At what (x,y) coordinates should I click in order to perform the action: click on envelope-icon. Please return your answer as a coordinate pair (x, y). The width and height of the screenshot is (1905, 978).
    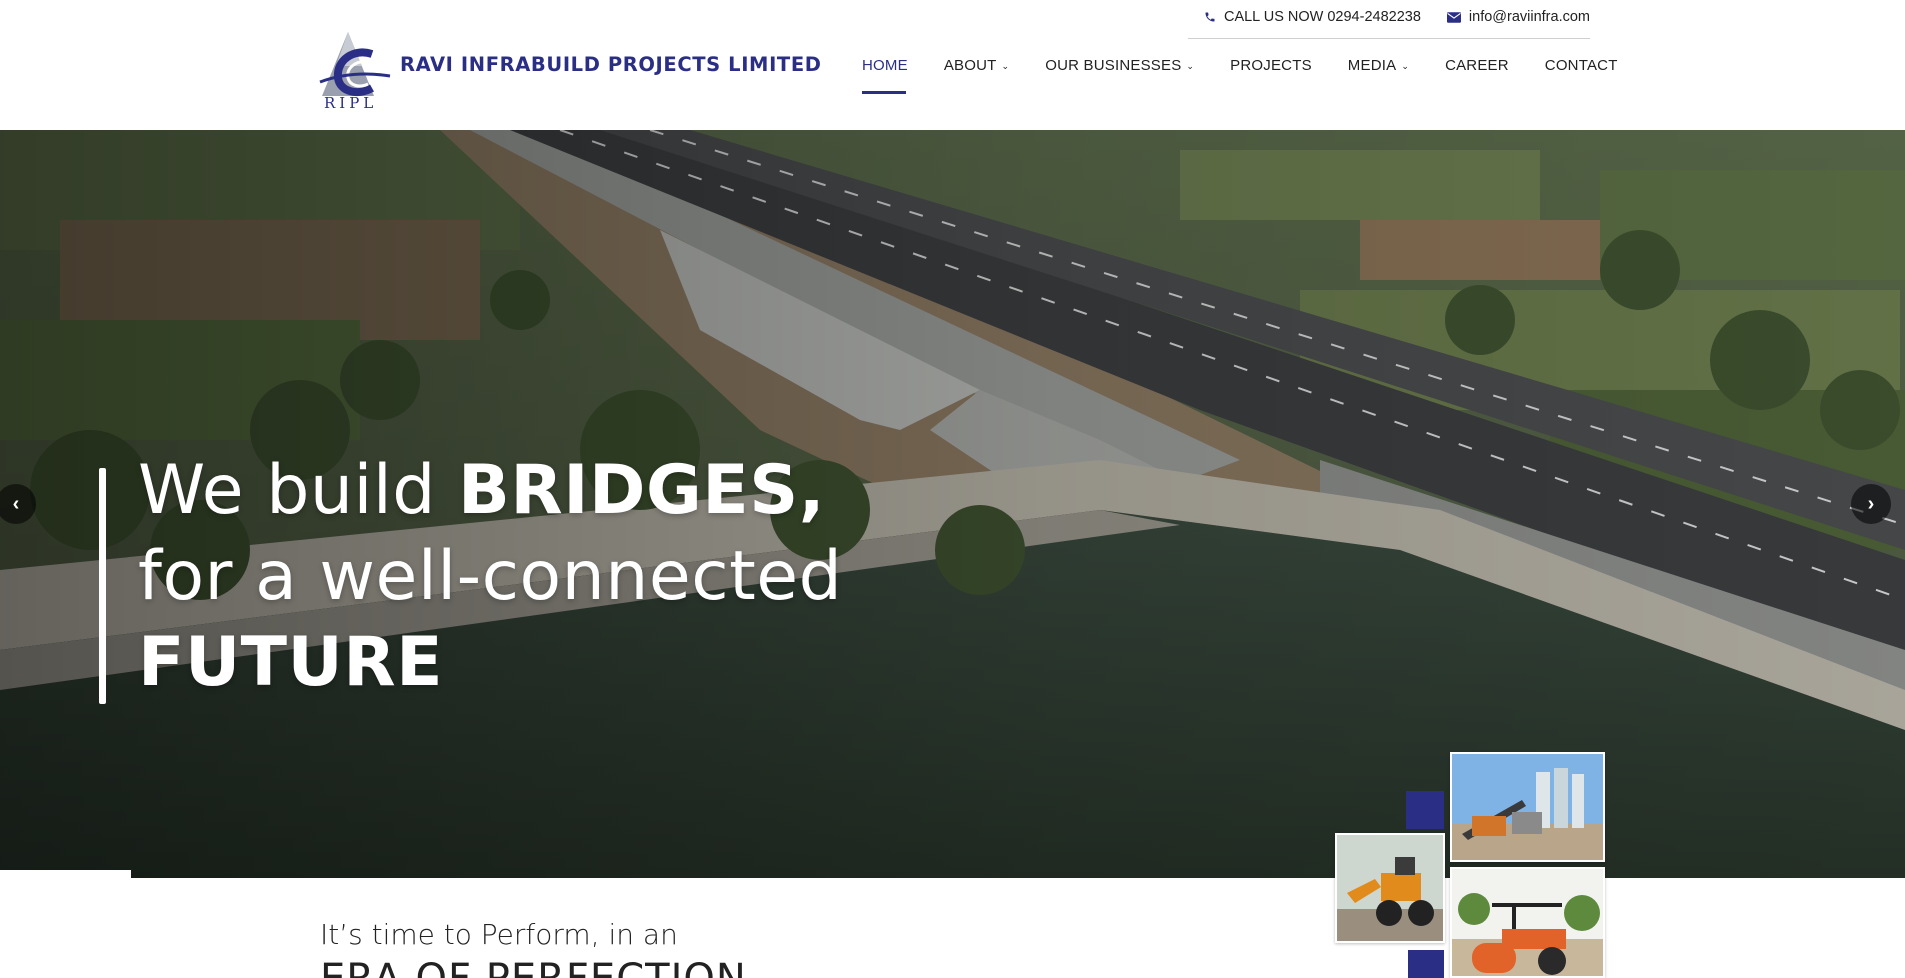
    Looking at the image, I should click on (1453, 17).